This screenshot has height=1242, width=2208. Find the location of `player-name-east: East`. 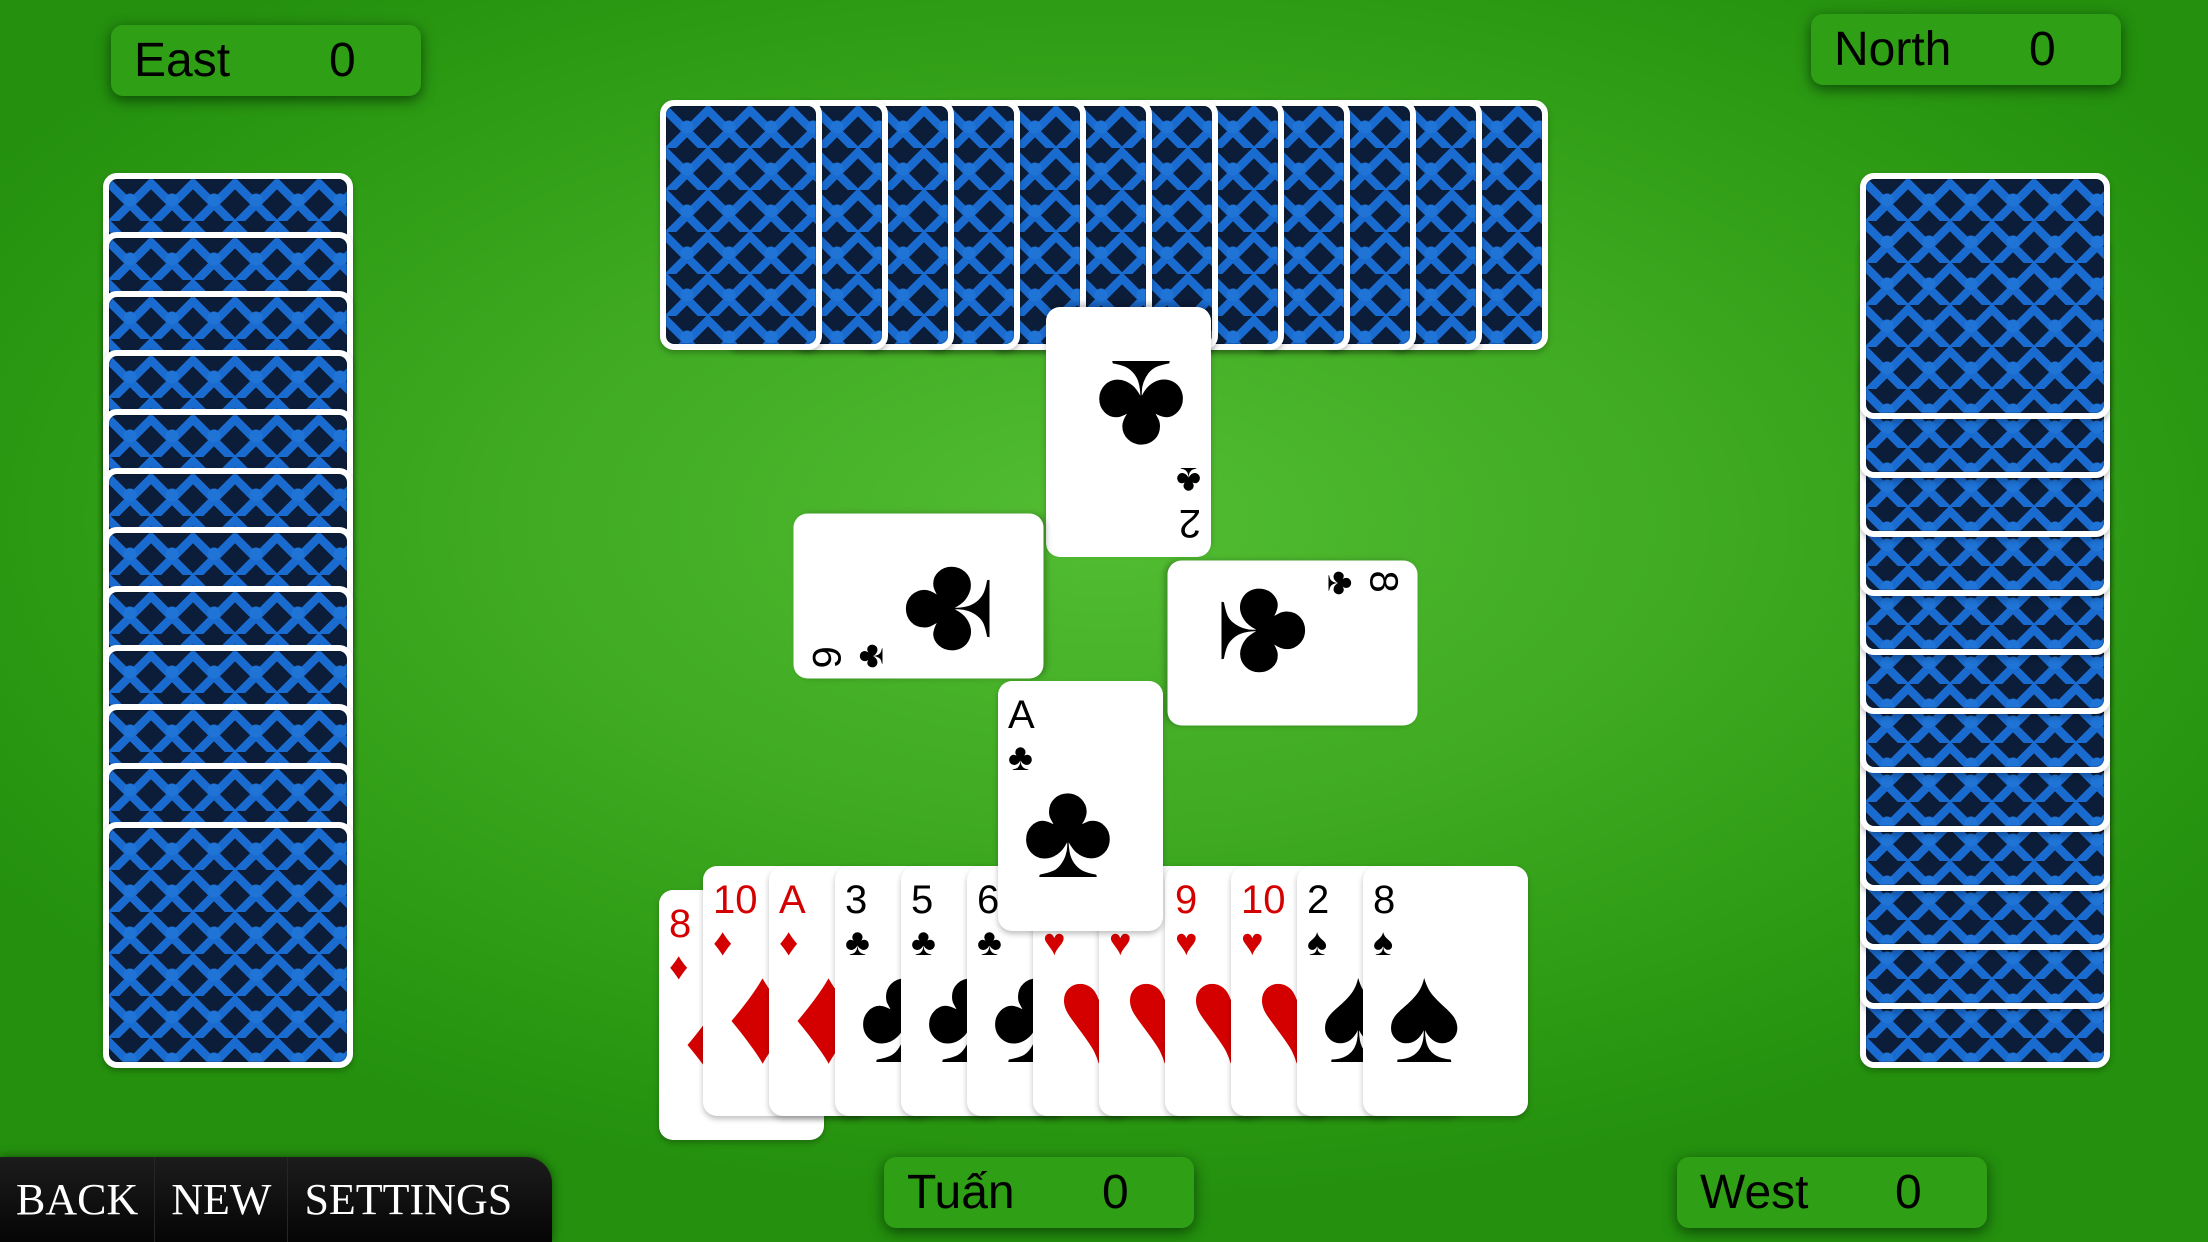

player-name-east: East is located at coordinates (182, 60).